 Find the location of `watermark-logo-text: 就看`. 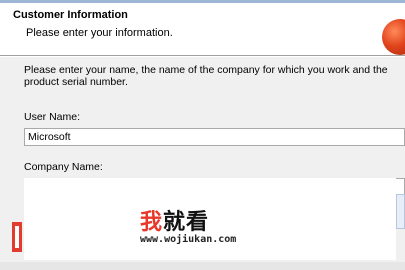

watermark-logo-text: 就看 is located at coordinates (186, 221).